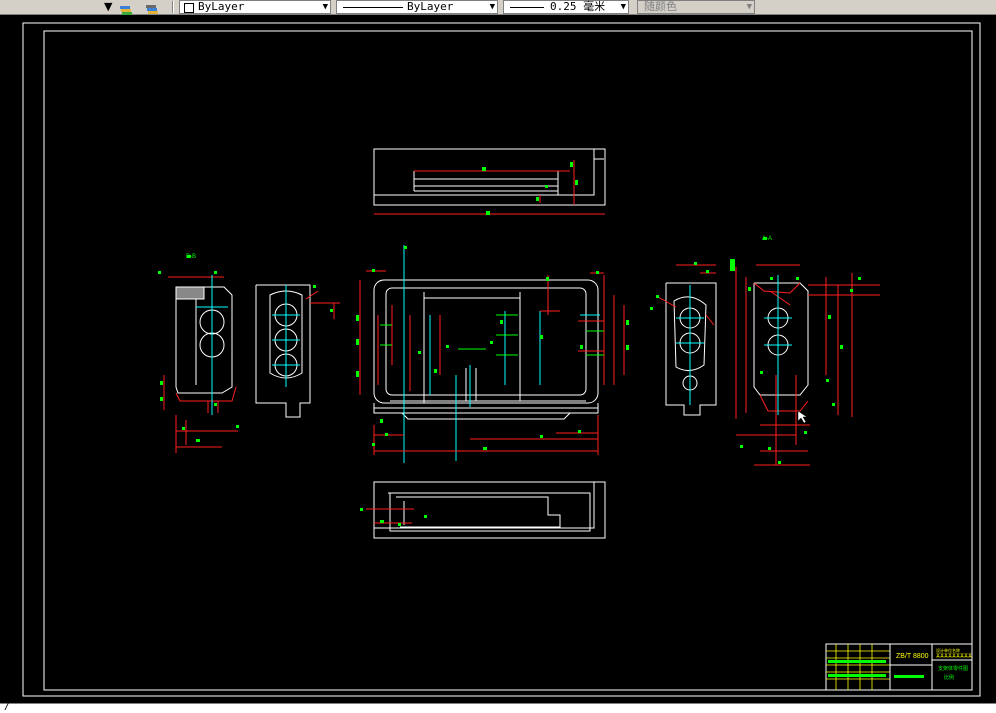 This screenshot has height=713, width=996. Describe the element at coordinates (527, 7) in the screenshot. I see `lineweight-sample-icon` at that location.